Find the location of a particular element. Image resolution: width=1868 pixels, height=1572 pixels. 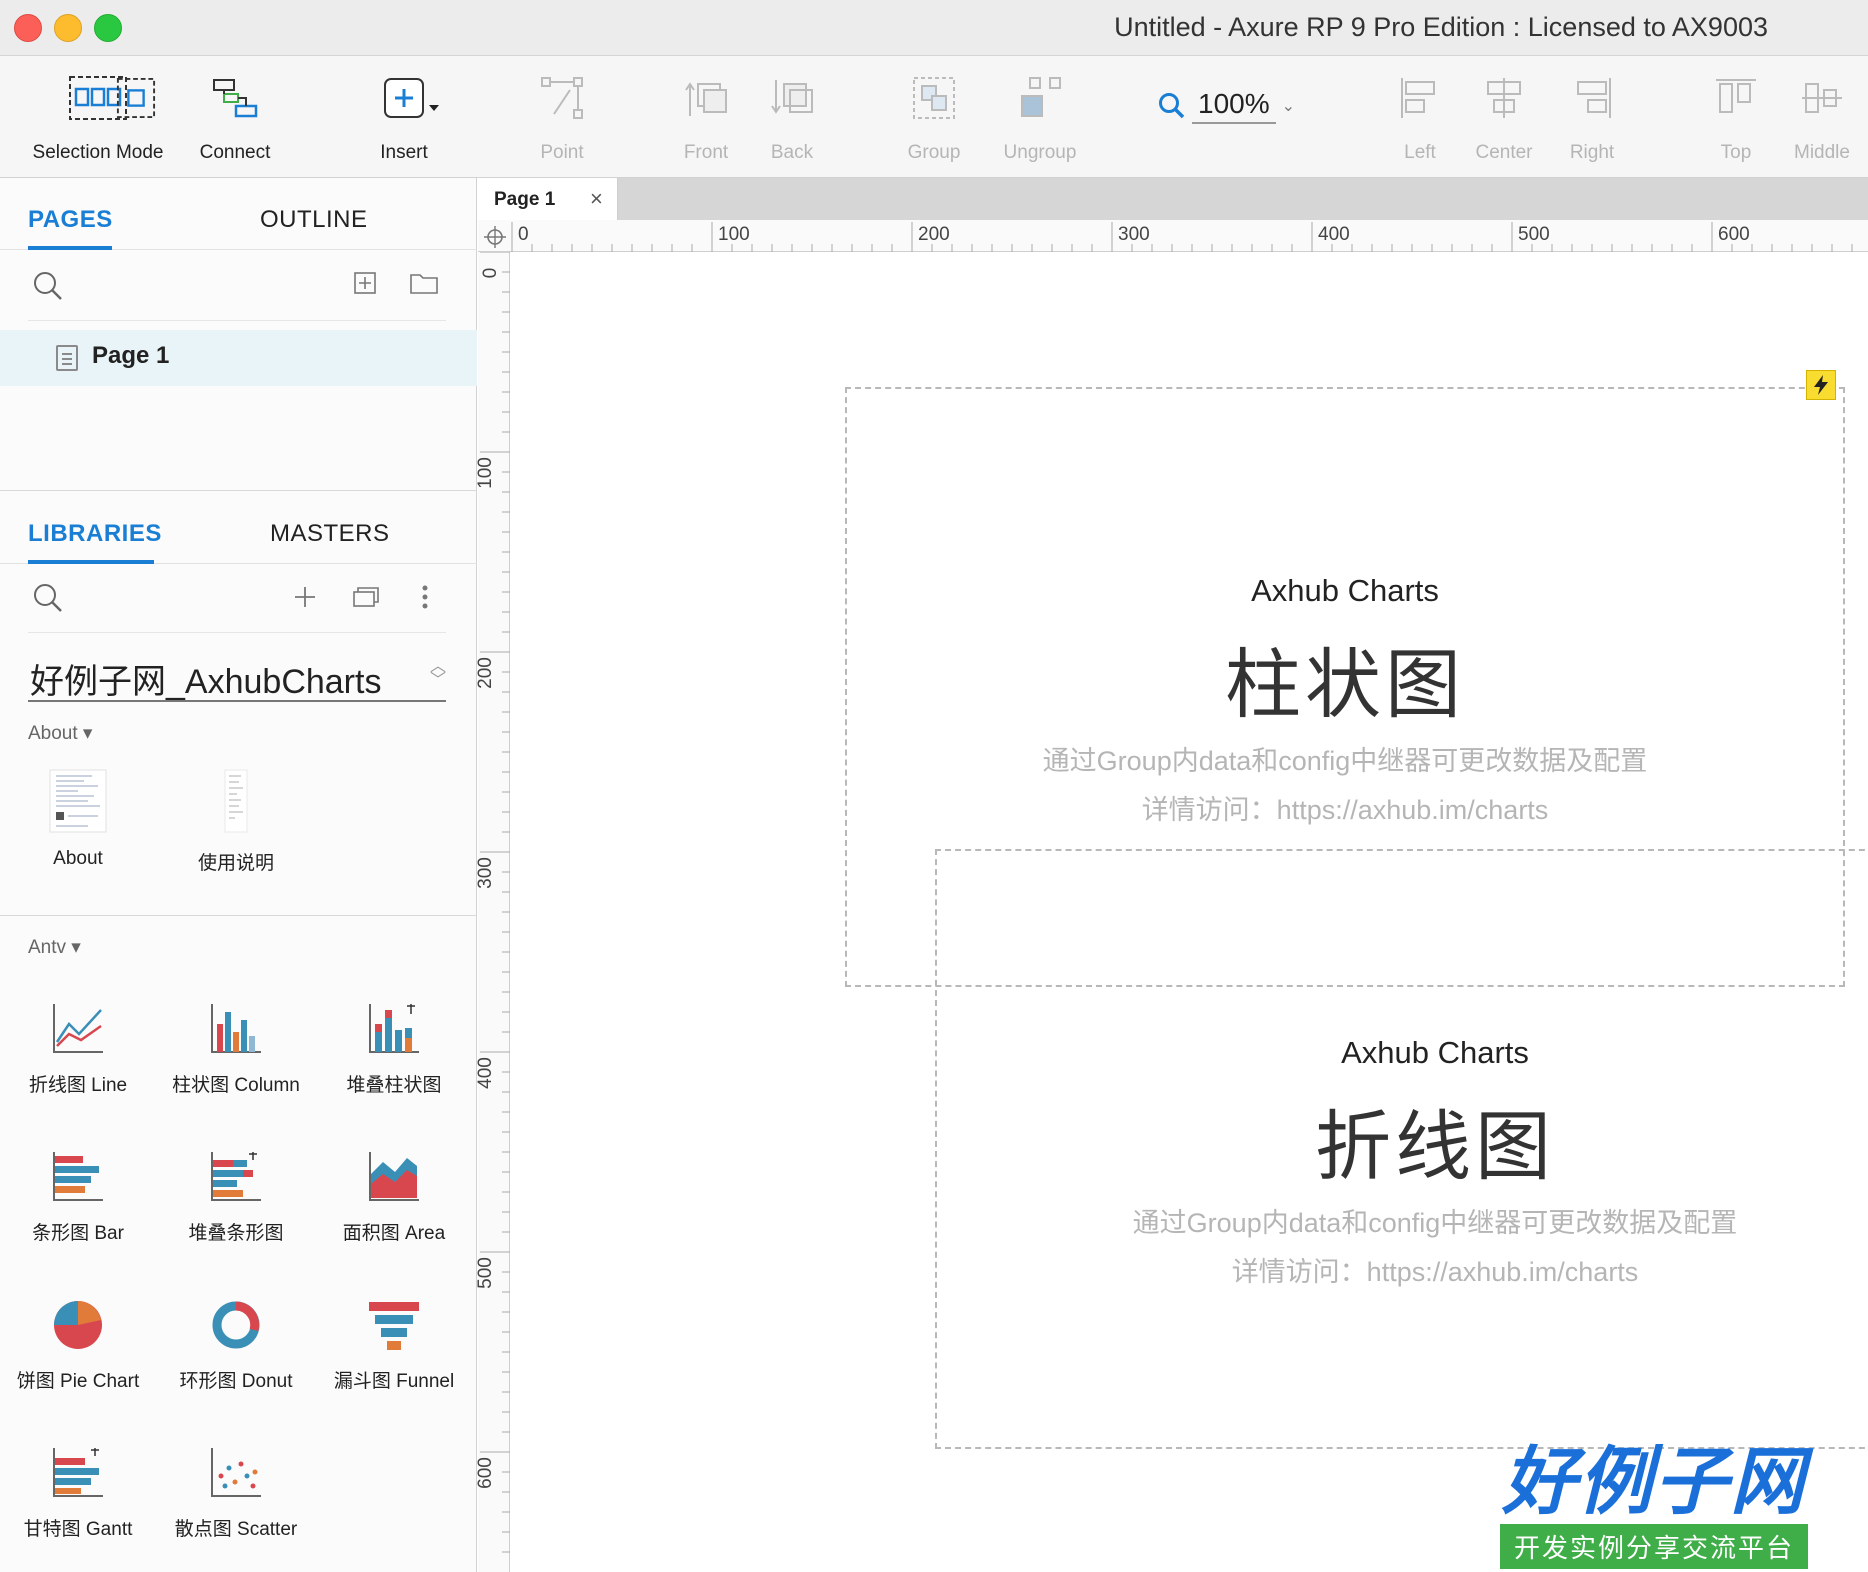

horizontal-ruler: 0 100 200 300 400 500 600 is located at coordinates (1173, 236).